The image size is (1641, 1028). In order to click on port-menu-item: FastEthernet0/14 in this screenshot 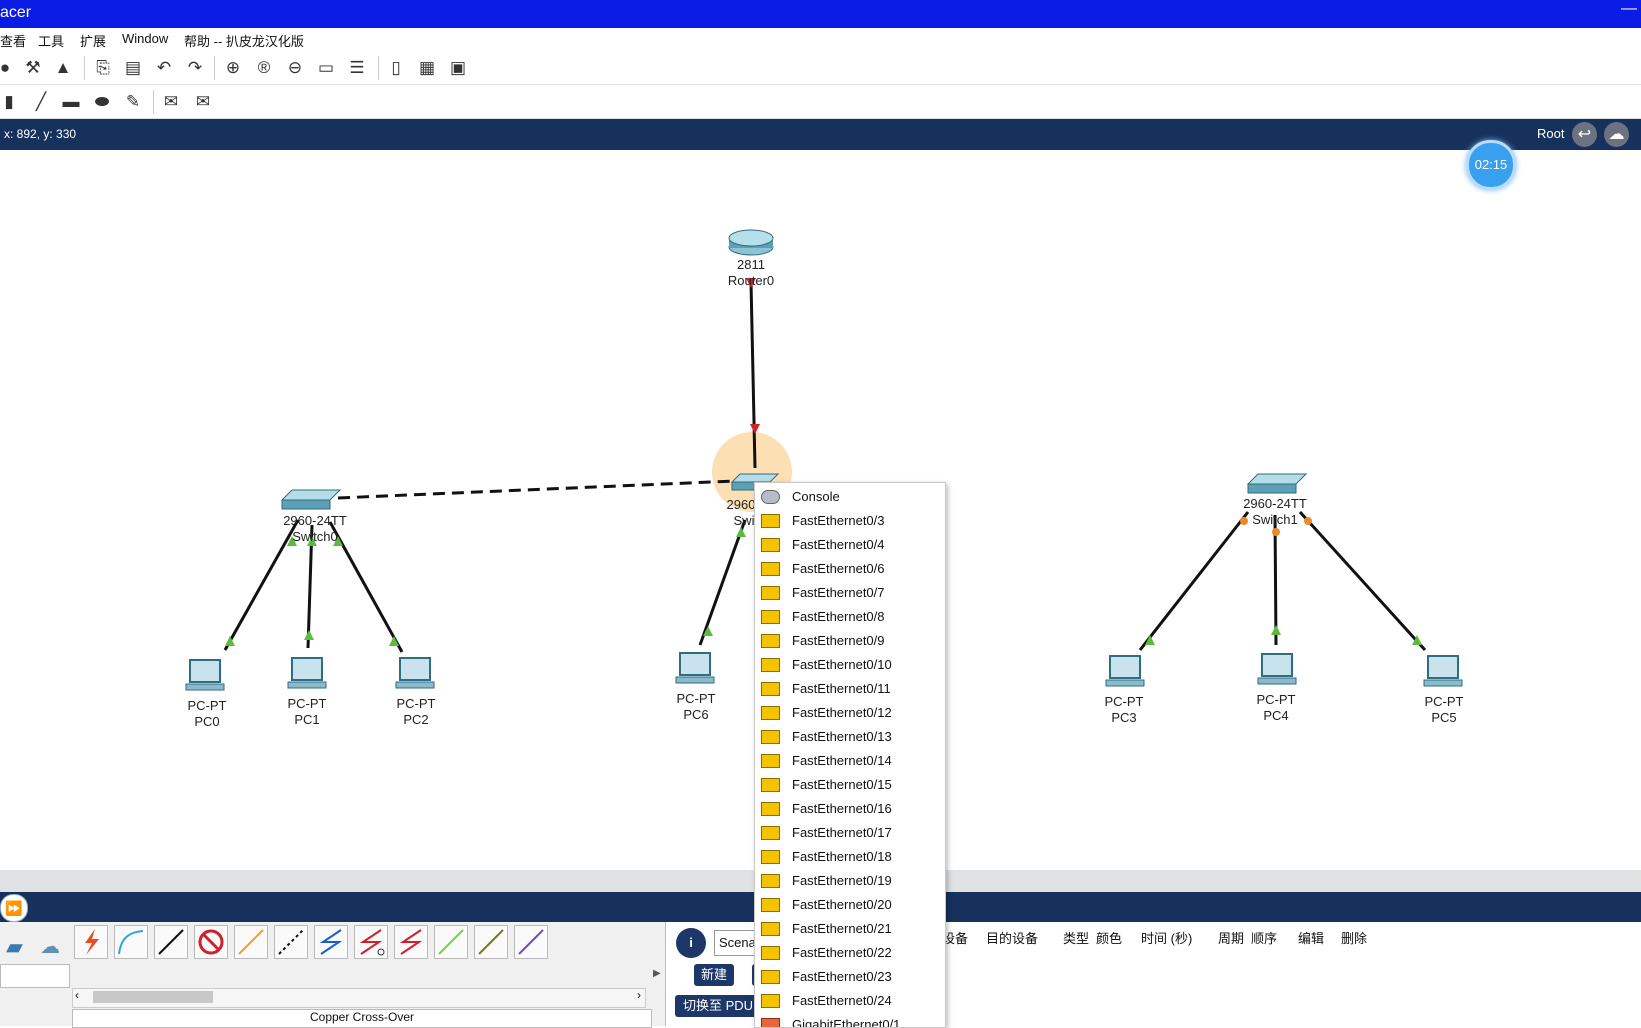, I will do `click(850, 761)`.